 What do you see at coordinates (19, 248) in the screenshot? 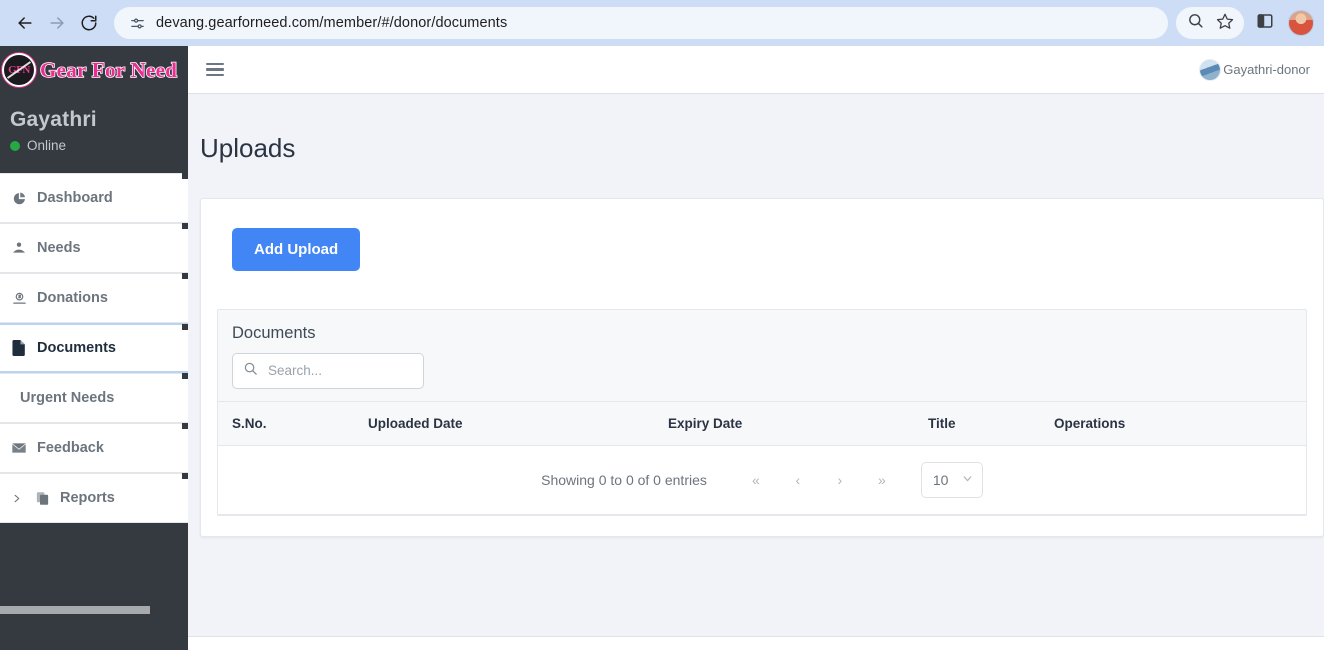
I see `hand-holding-heart-icon` at bounding box center [19, 248].